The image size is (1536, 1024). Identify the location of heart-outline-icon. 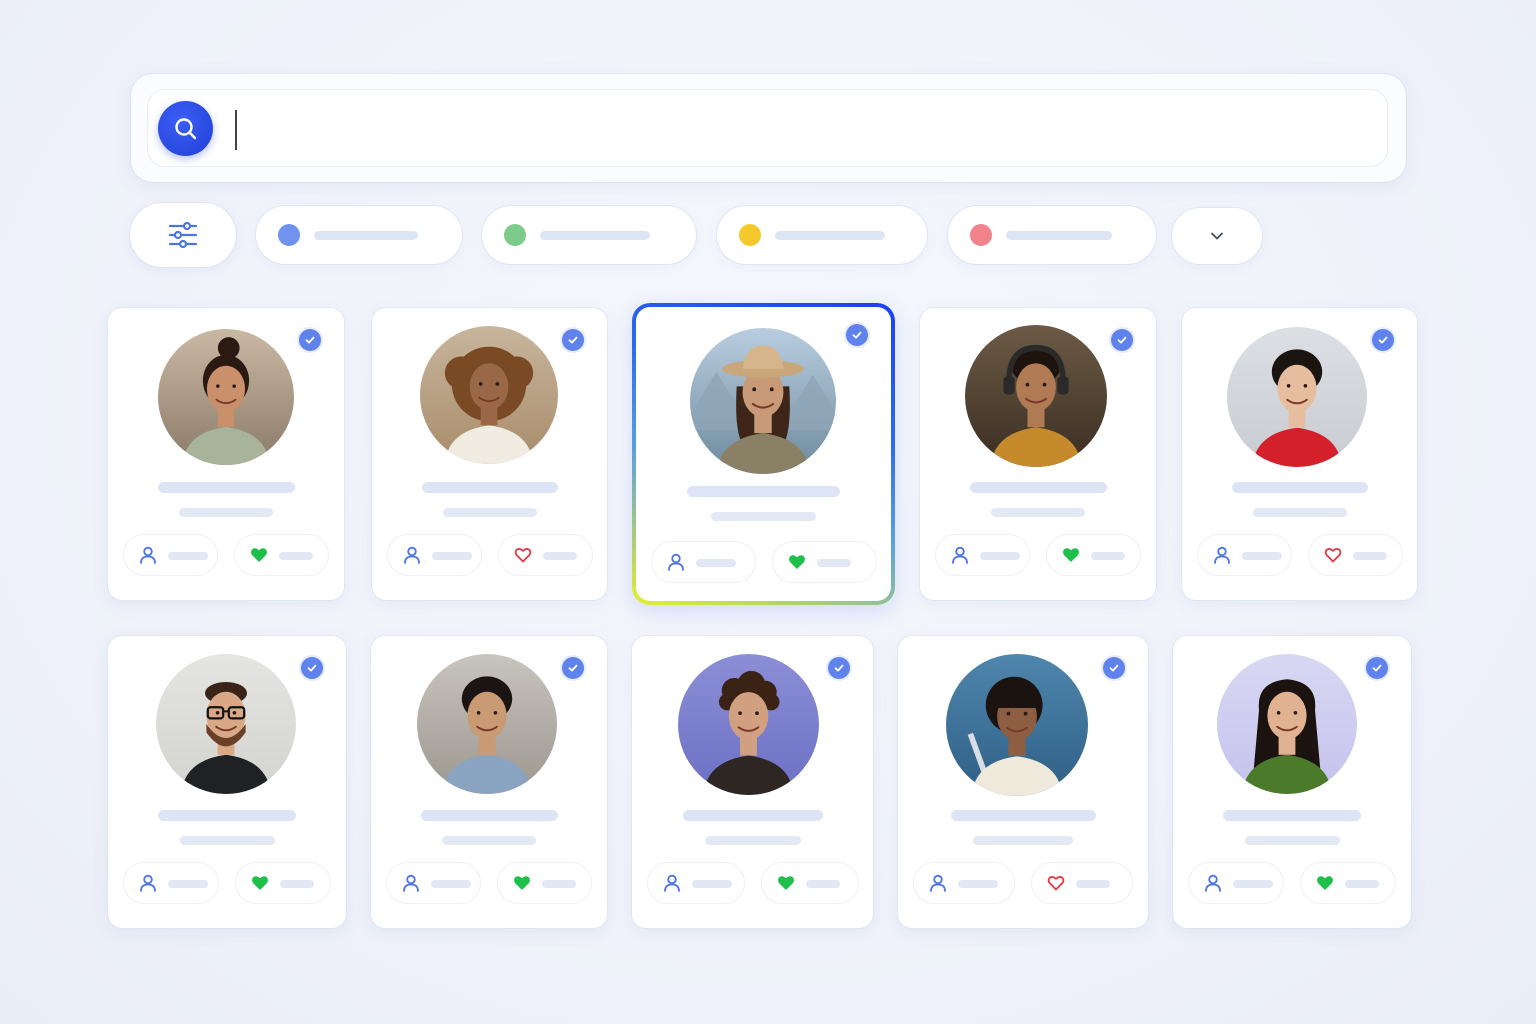
(523, 555).